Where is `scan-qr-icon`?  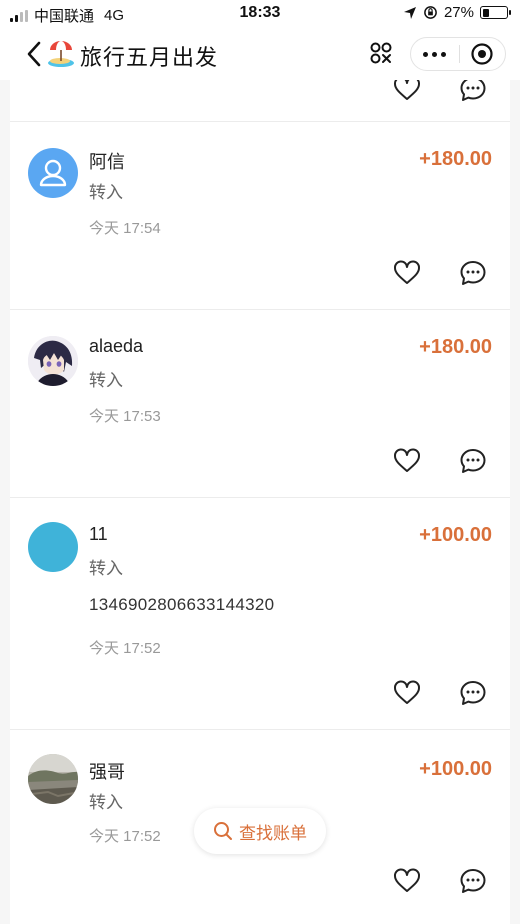 scan-qr-icon is located at coordinates (381, 53).